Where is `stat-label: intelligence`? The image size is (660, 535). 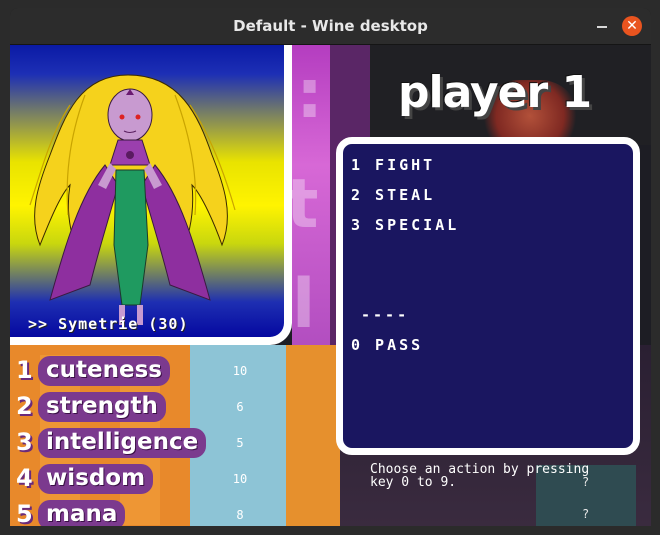
stat-label: intelligence is located at coordinates (122, 443).